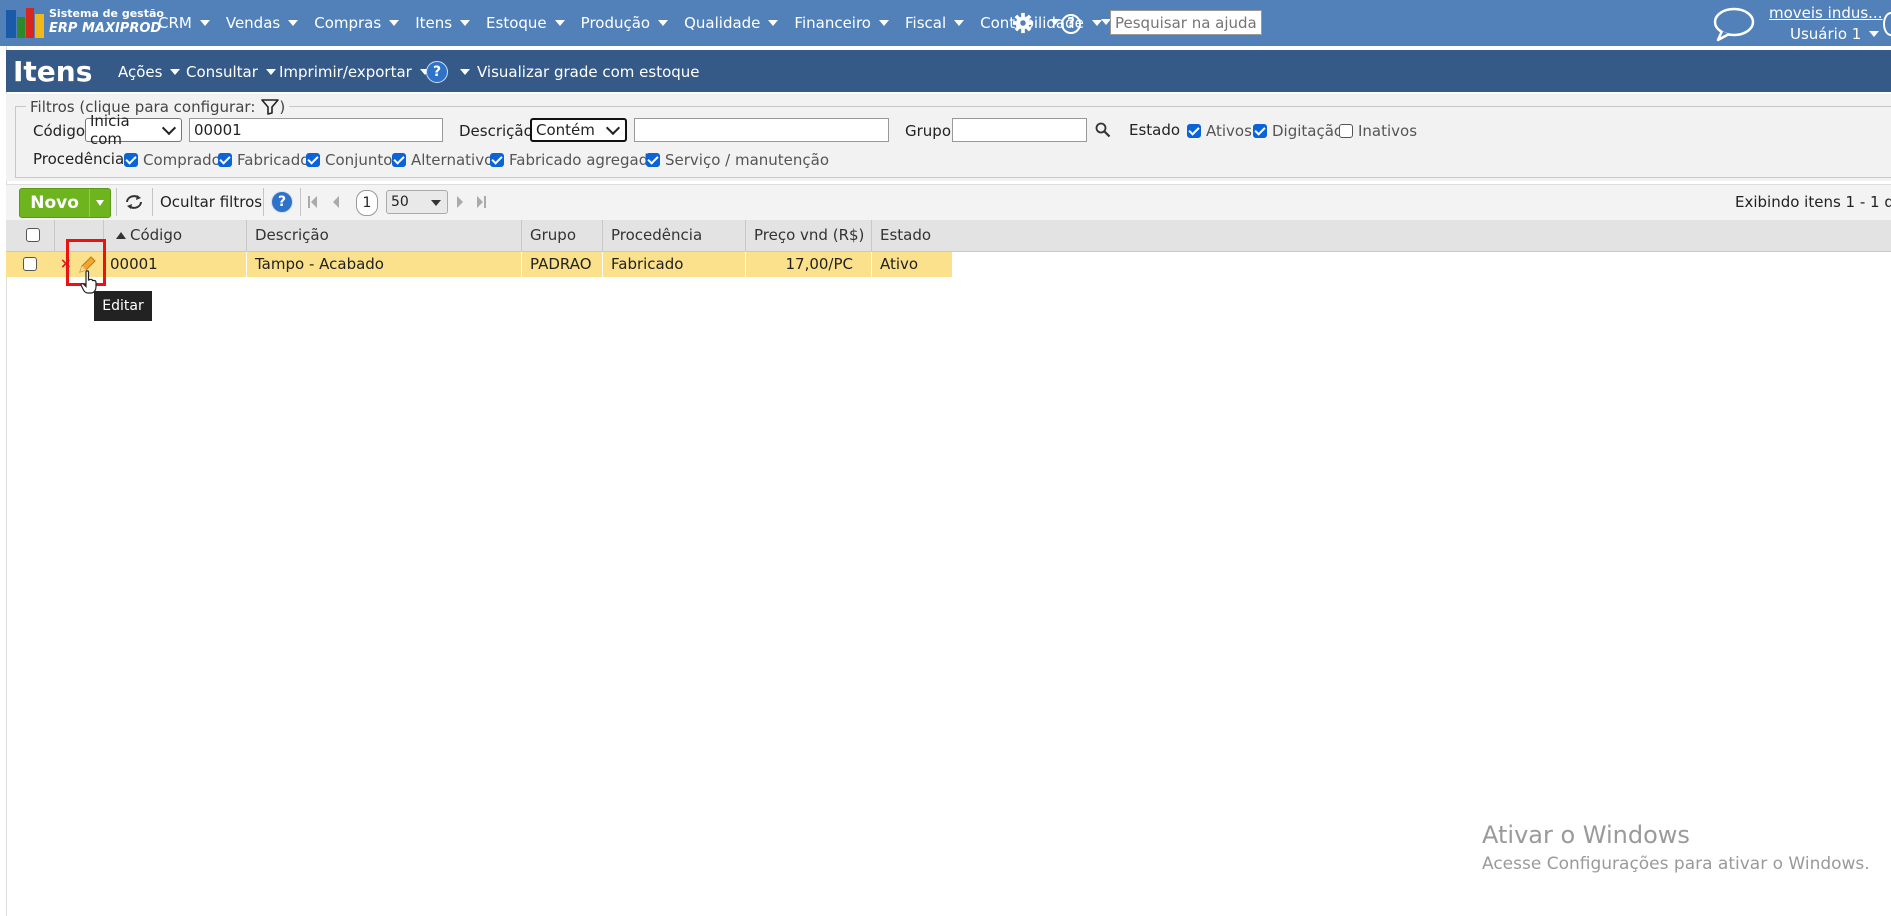 This screenshot has width=1891, height=916. Describe the element at coordinates (110, 130) in the screenshot. I see `codigo-mode-value: Inicia com` at that location.